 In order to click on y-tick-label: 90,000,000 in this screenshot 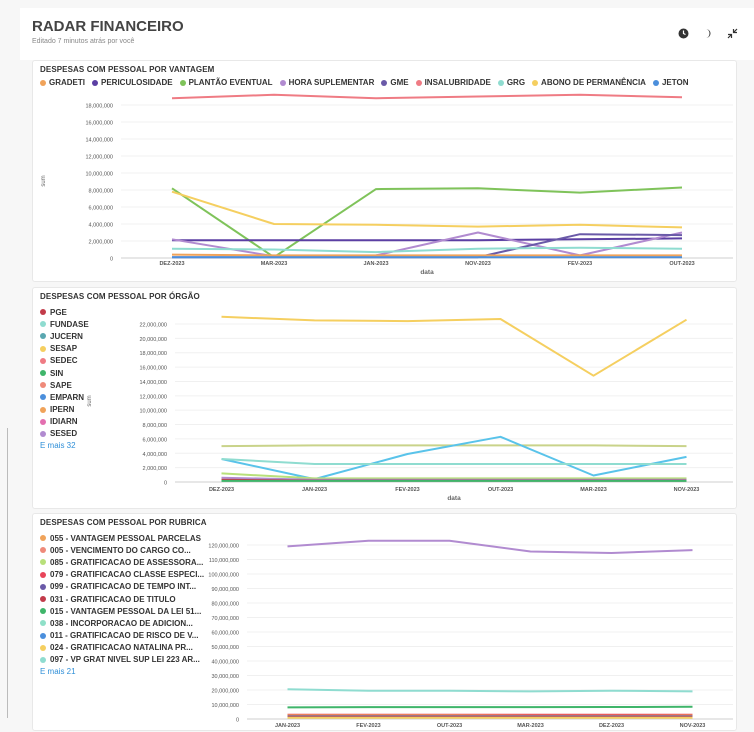, I will do `click(225, 590)`.